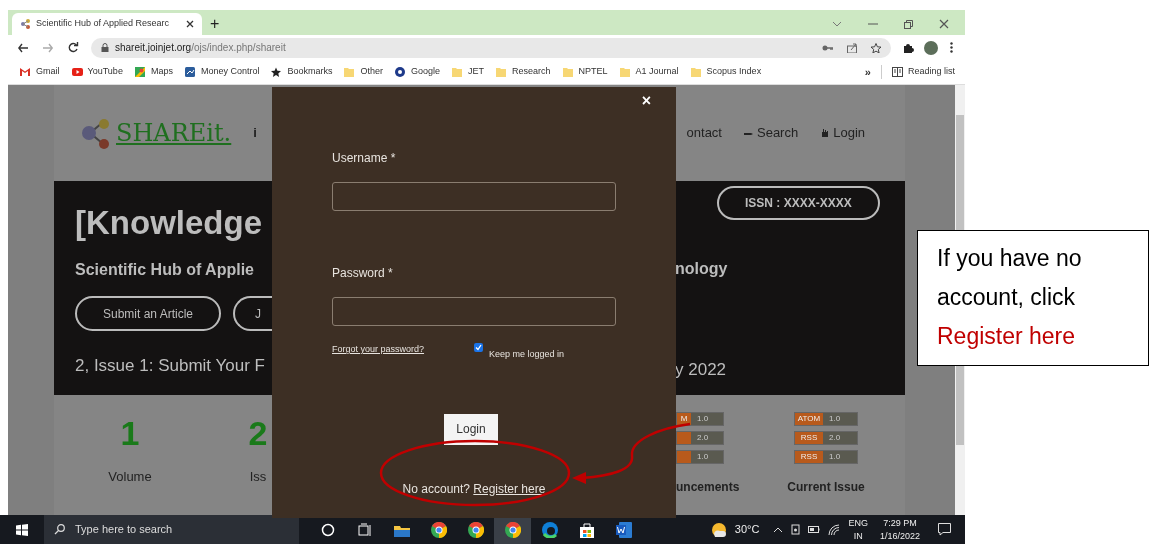 The height and width of the screenshot is (544, 1152). I want to click on hero-subtitle: nology, so click(701, 269).